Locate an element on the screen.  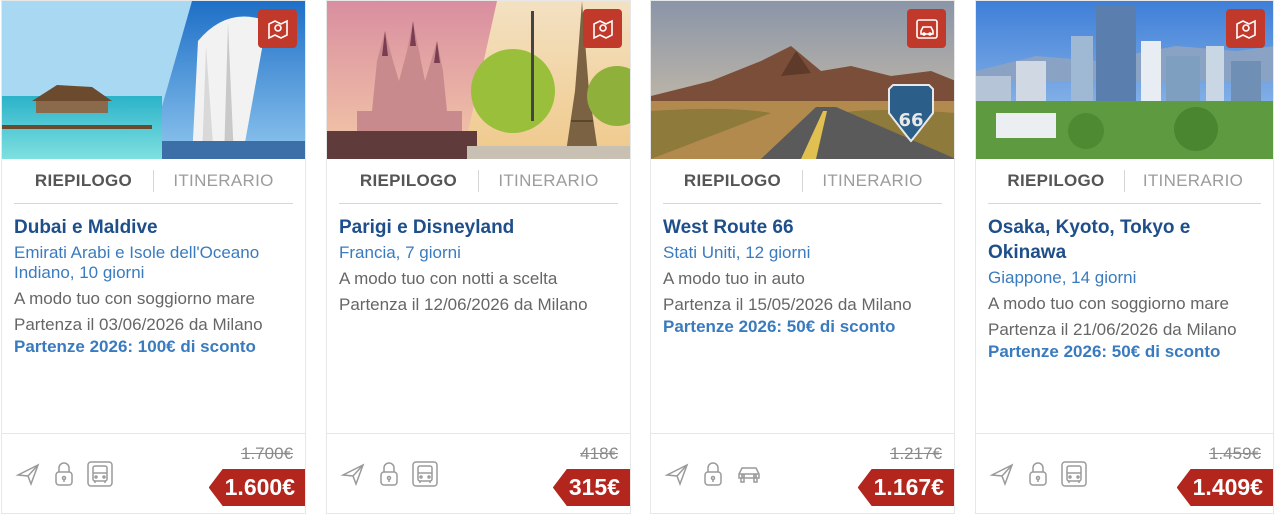
card-footer: 1.217€ 1.167€ is located at coordinates (802, 473).